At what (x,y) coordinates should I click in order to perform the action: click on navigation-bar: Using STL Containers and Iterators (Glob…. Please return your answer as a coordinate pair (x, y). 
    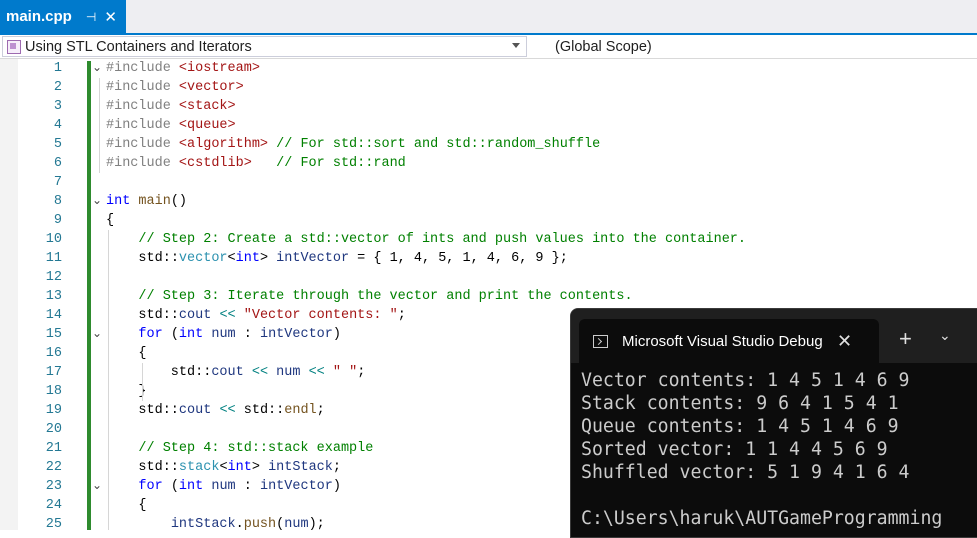
    Looking at the image, I should click on (488, 47).